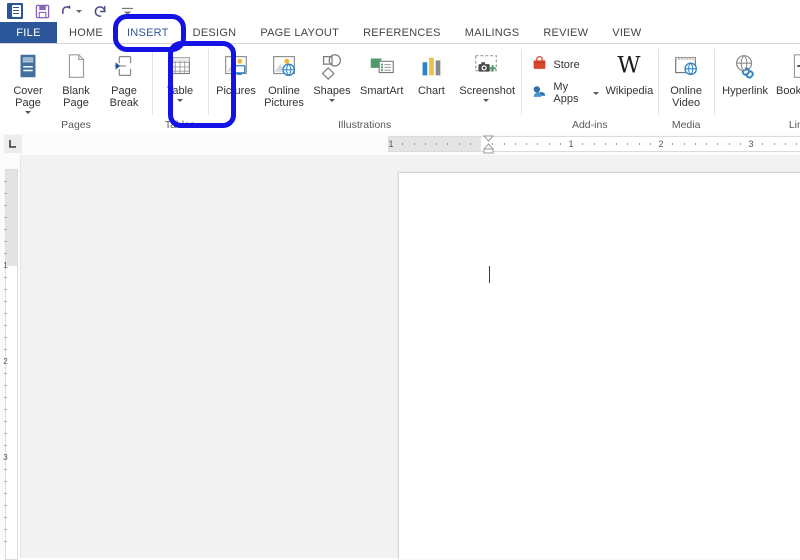  What do you see at coordinates (365, 125) in the screenshot?
I see `ribbon-group-label: Illustrations` at bounding box center [365, 125].